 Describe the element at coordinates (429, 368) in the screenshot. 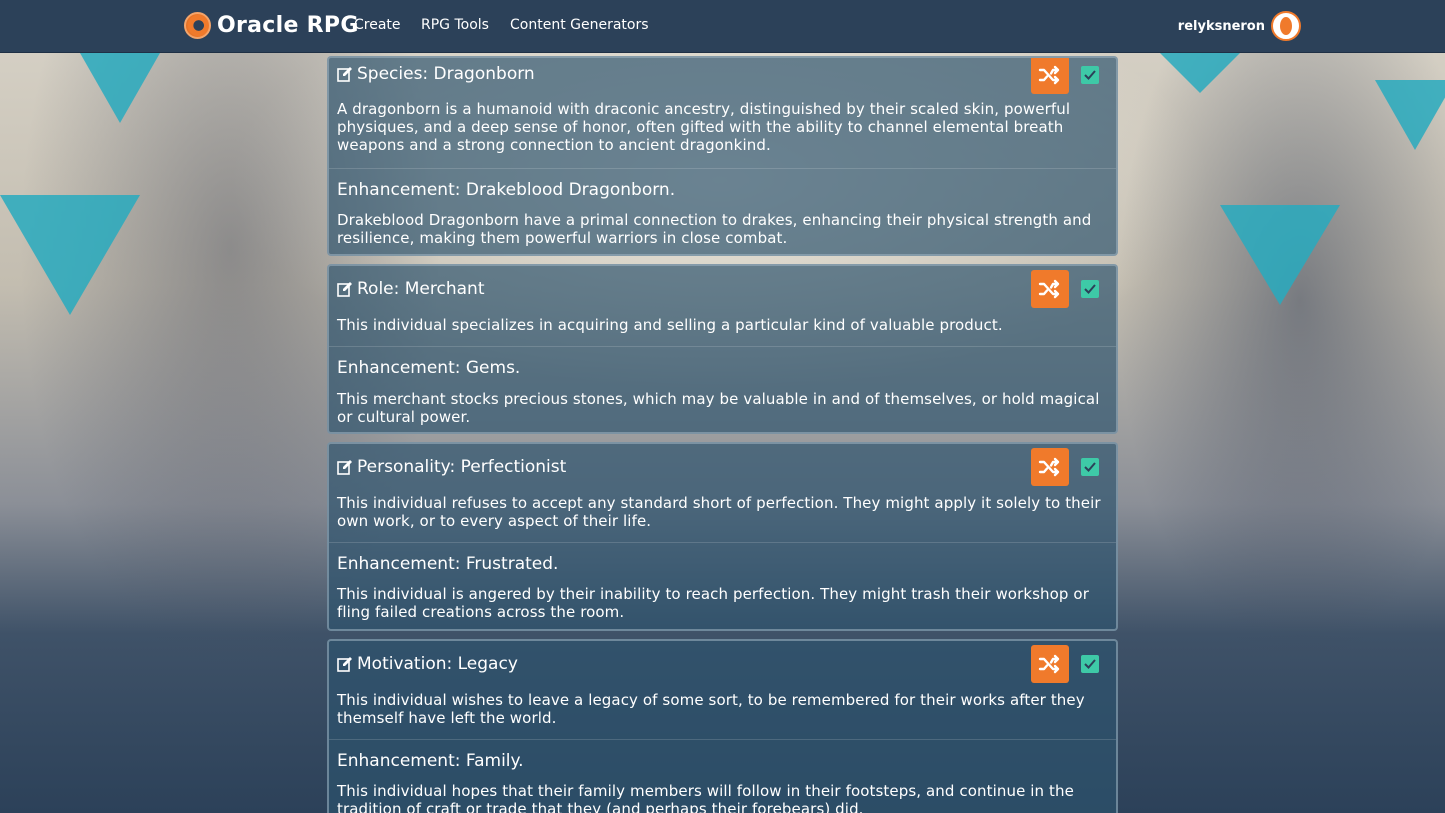

I see `enhancement-title: Enhancement: Gems.` at that location.